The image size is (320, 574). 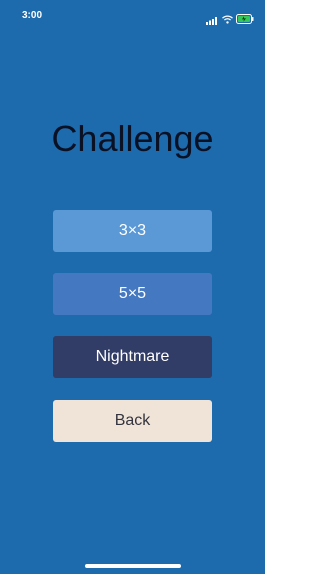 I want to click on 5x5-button: 5×5, so click(x=132, y=294).